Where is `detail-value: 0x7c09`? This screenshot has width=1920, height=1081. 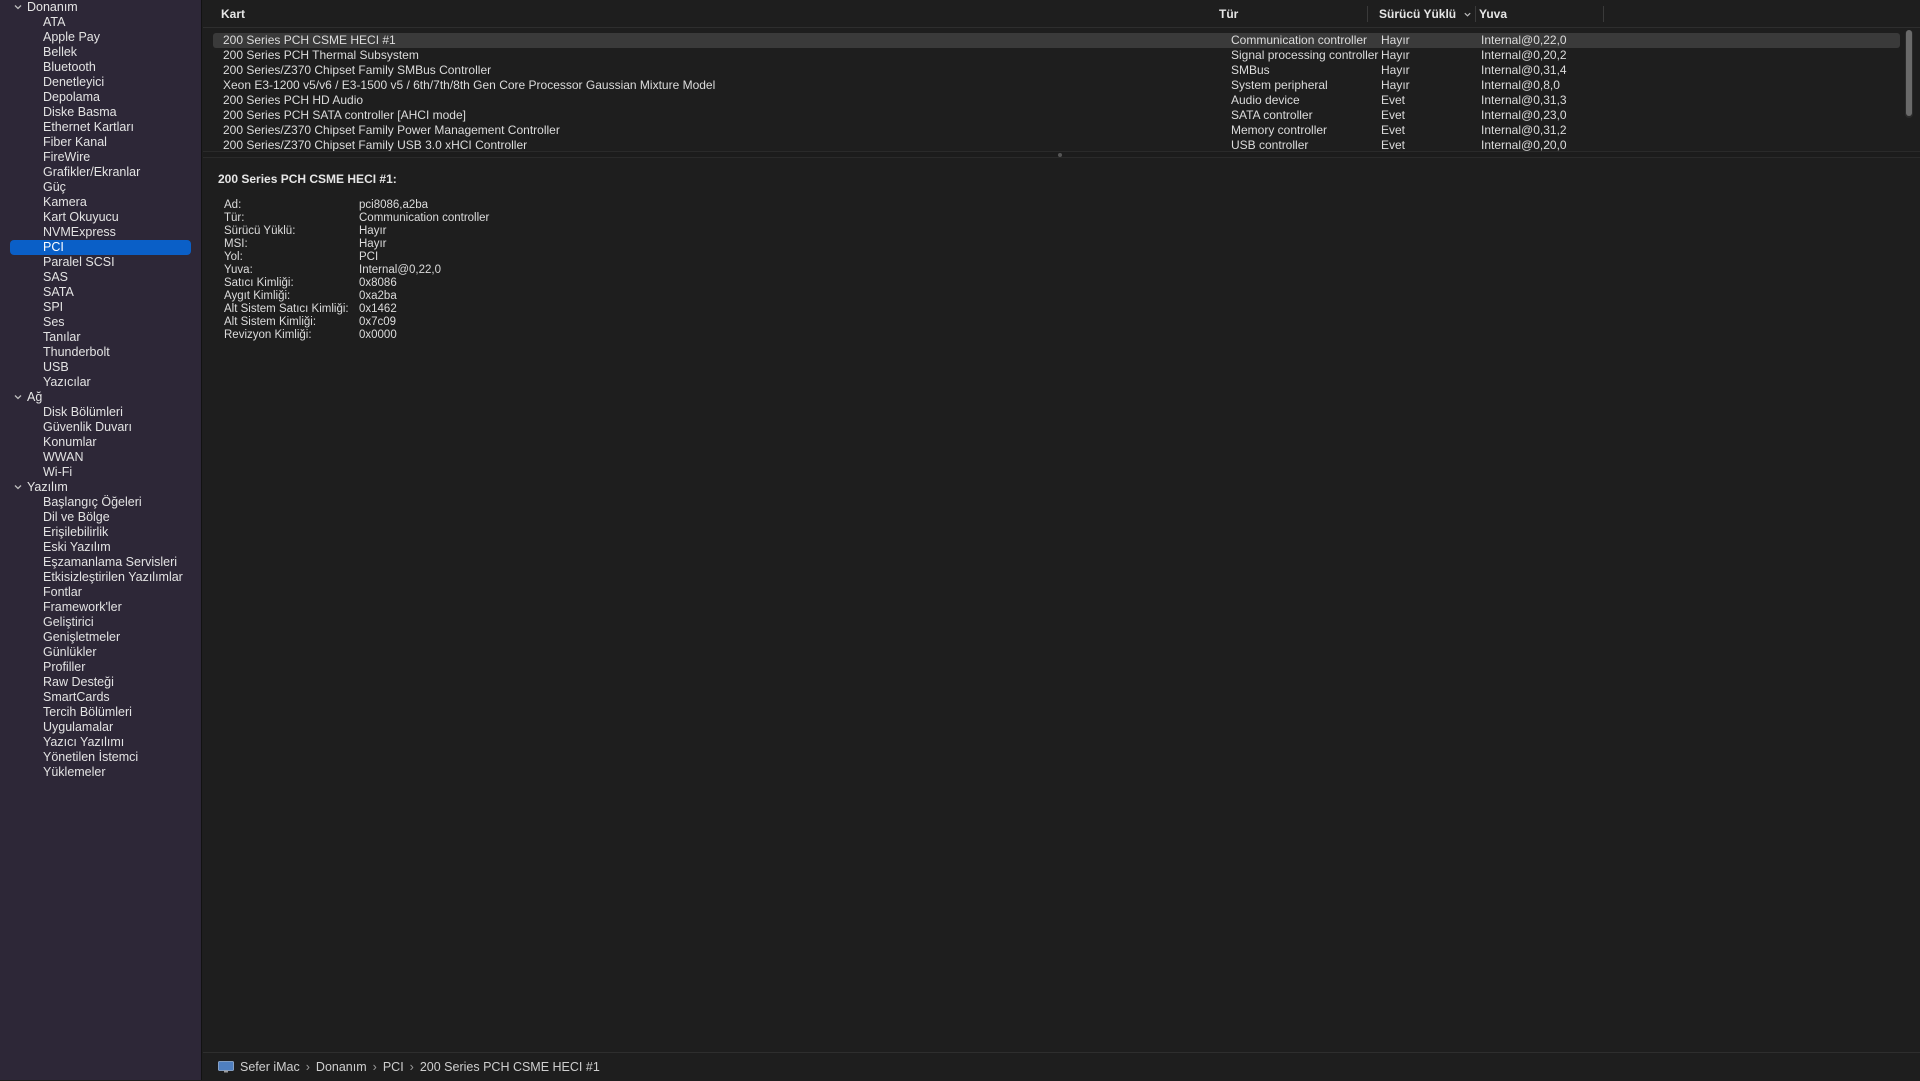 detail-value: 0x7c09 is located at coordinates (378, 322).